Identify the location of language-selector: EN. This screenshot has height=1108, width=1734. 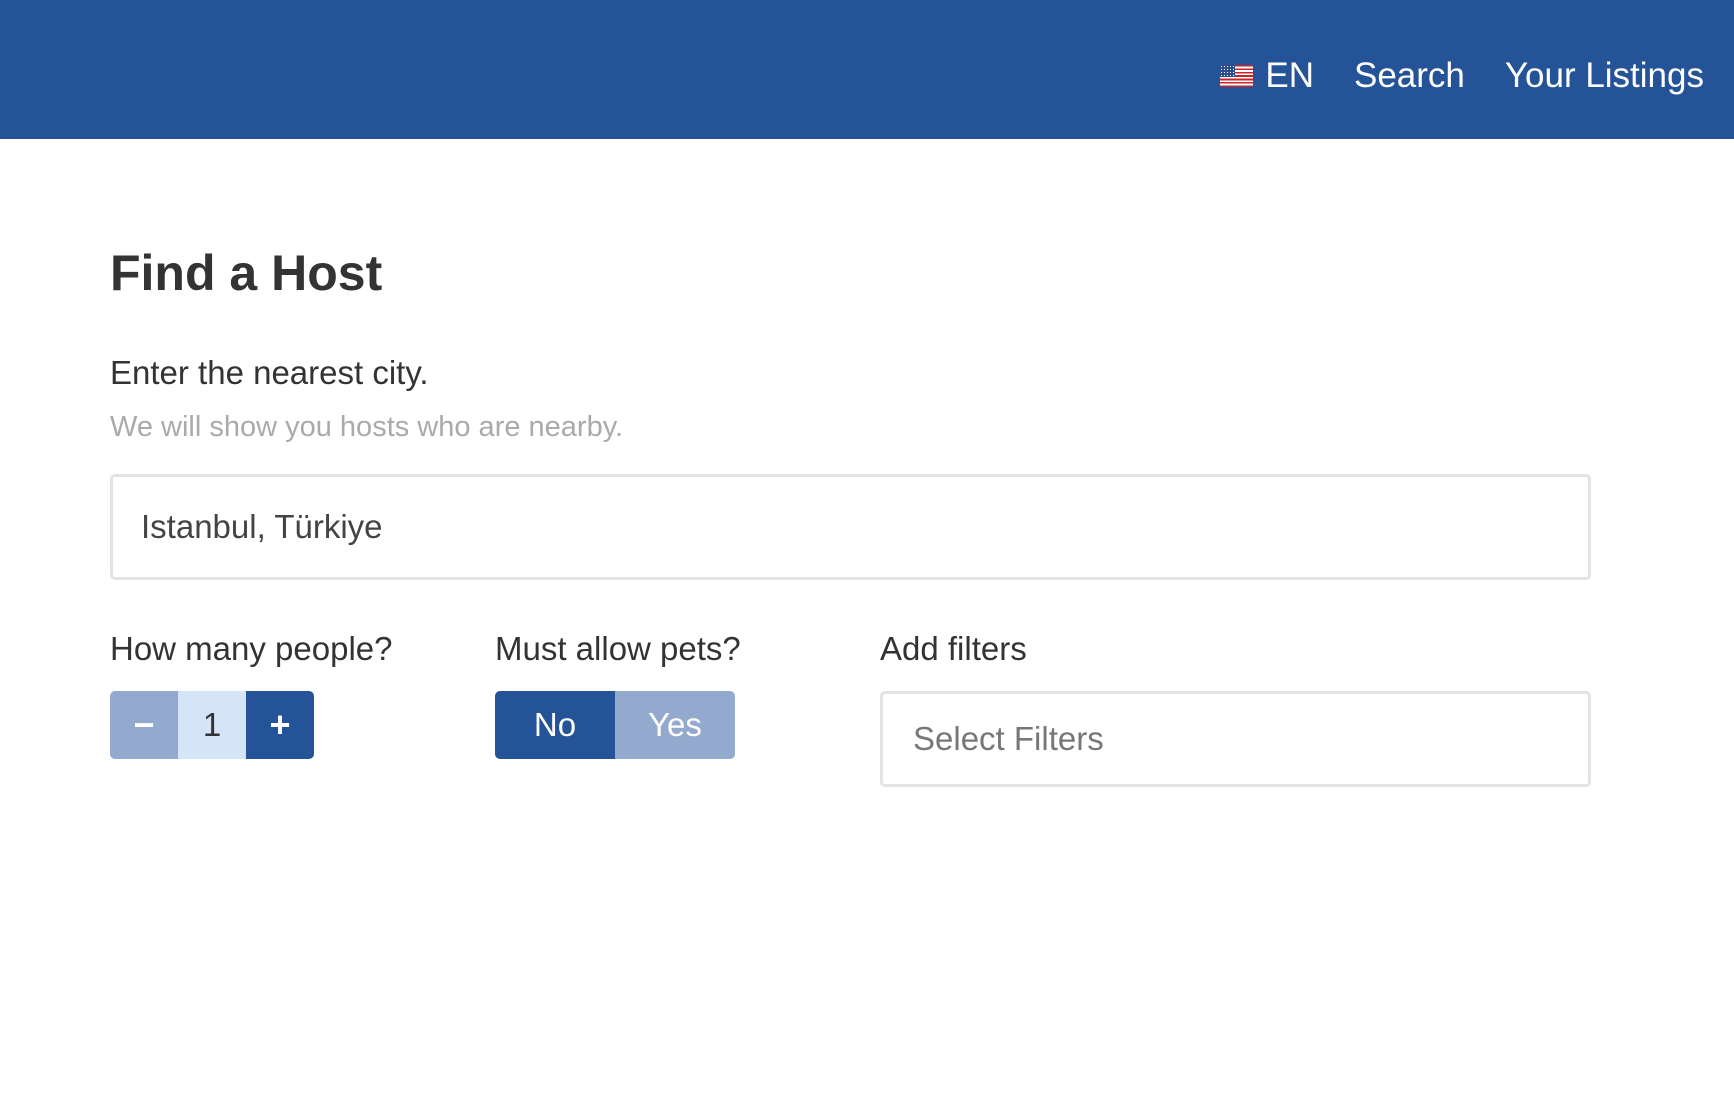
(1267, 76).